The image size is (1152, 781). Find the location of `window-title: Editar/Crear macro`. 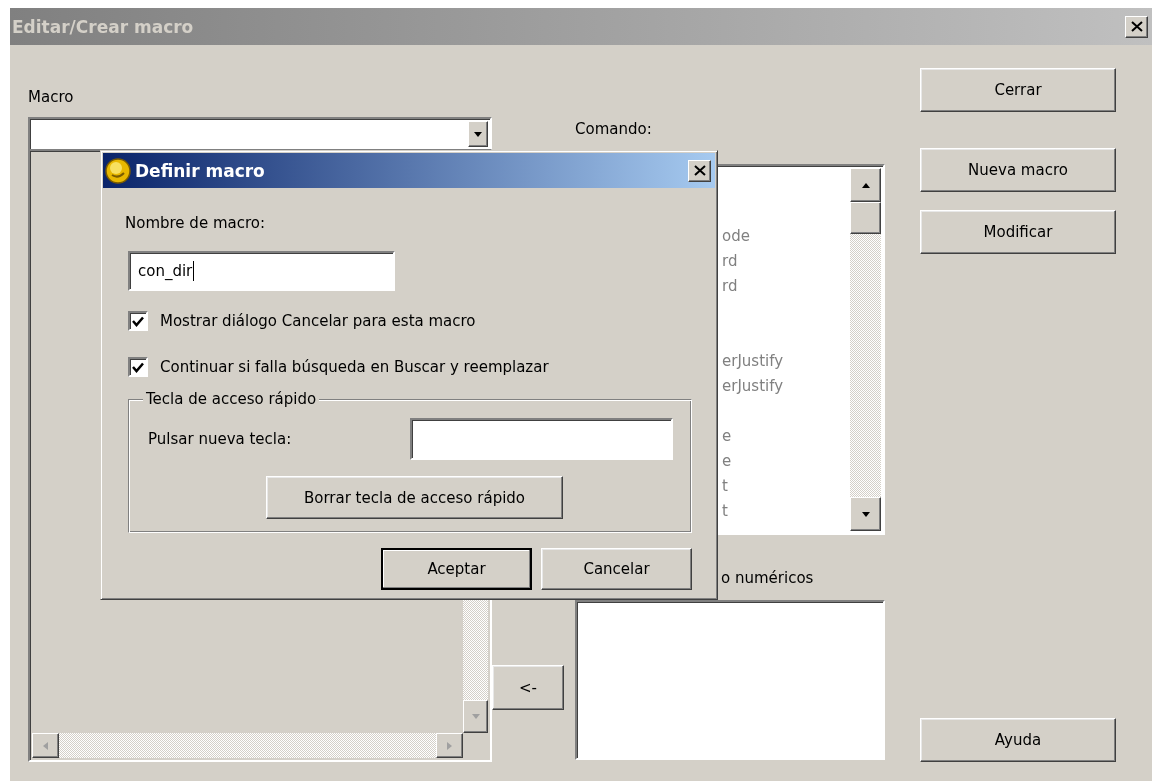

window-title: Editar/Crear macro is located at coordinates (103, 26).